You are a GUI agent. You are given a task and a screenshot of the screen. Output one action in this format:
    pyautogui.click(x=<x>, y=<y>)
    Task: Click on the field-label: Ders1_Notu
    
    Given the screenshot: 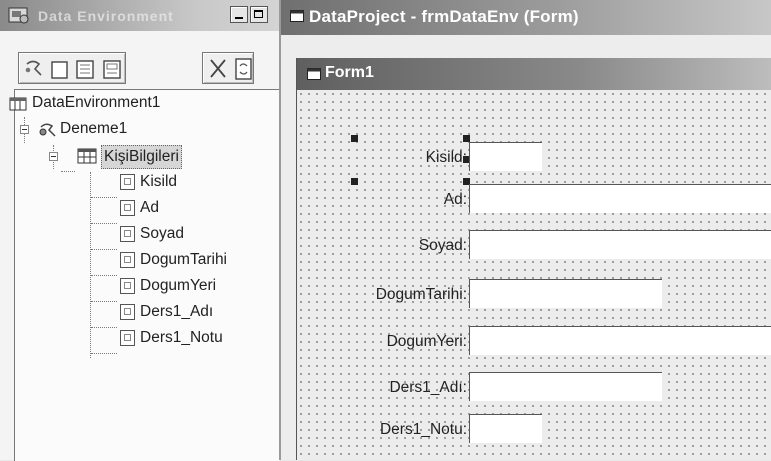 What is the action you would take?
    pyautogui.click(x=181, y=337)
    